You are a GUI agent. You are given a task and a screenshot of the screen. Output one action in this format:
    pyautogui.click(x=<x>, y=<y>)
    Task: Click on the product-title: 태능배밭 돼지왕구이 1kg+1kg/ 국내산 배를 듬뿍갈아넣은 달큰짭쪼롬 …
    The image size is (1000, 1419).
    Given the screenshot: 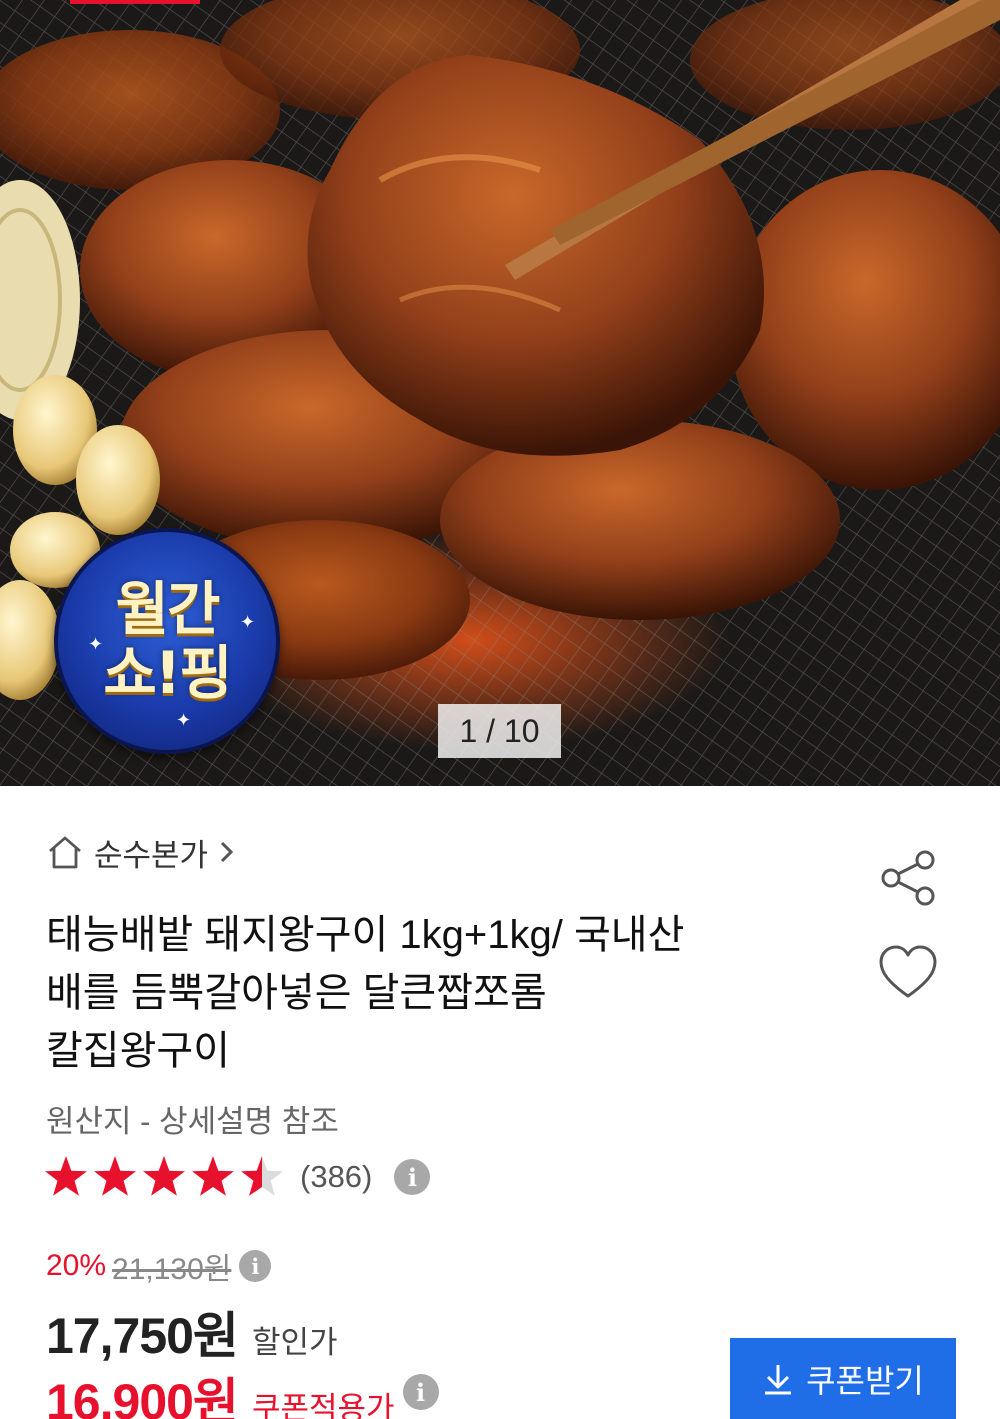 What is the action you would take?
    pyautogui.click(x=446, y=993)
    